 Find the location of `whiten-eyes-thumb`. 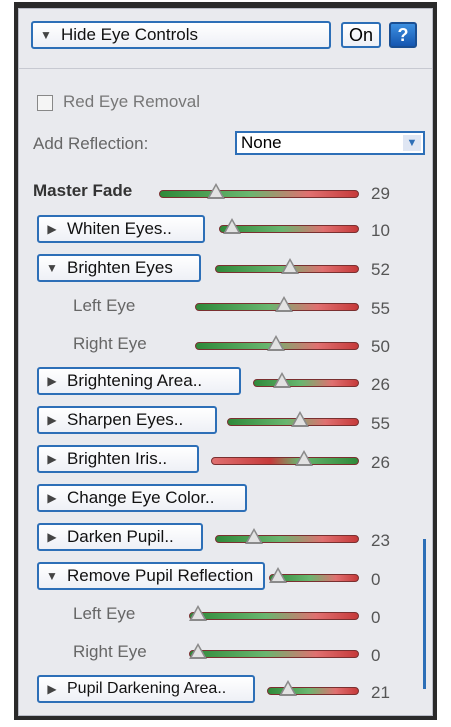

whiten-eyes-thumb is located at coordinates (232, 226).